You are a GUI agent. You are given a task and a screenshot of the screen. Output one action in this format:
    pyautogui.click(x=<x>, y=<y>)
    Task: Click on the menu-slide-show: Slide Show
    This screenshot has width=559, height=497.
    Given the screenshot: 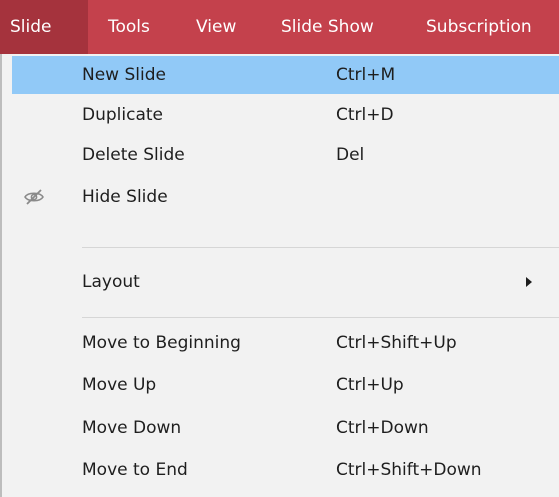 What is the action you would take?
    pyautogui.click(x=327, y=27)
    